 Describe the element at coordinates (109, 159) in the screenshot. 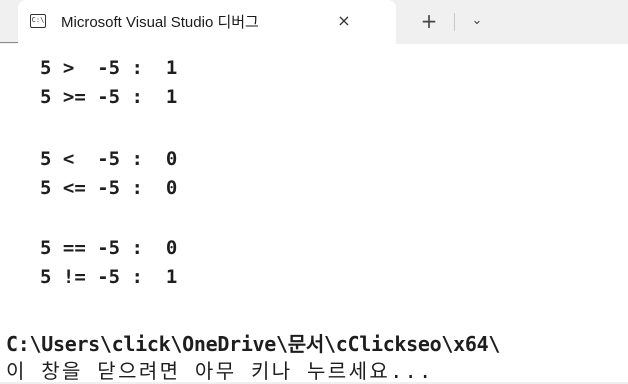

I see `output-line: 5 < -5 : 0` at that location.